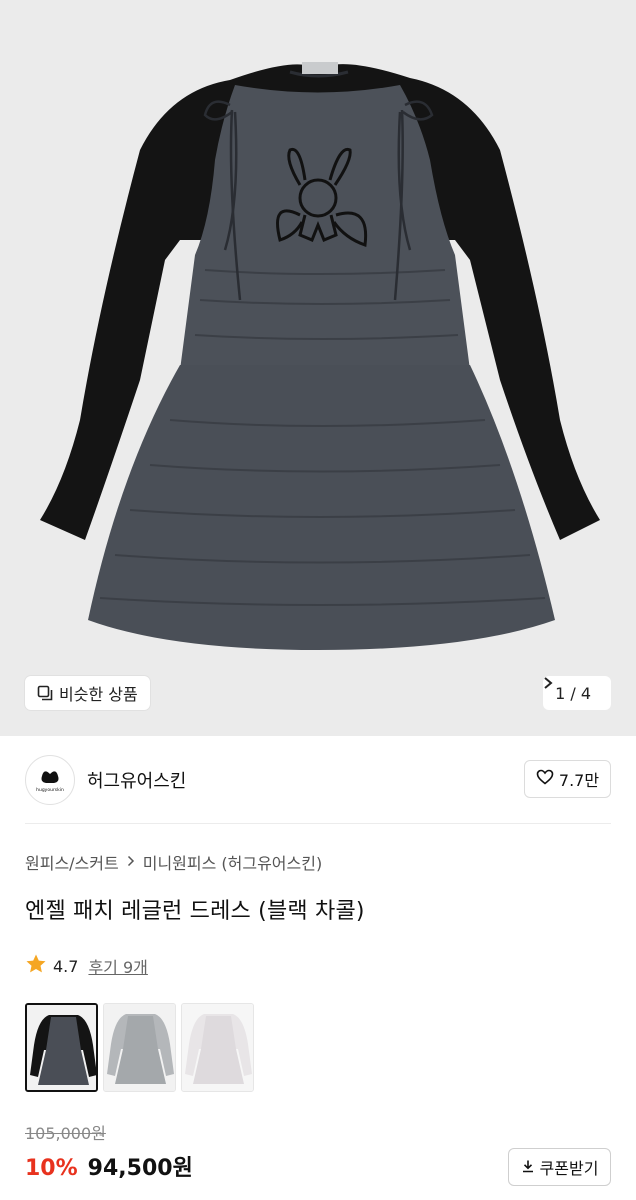 Image resolution: width=636 pixels, height=1200 pixels. What do you see at coordinates (65, 1133) in the screenshot?
I see `original-price: 105,000원` at bounding box center [65, 1133].